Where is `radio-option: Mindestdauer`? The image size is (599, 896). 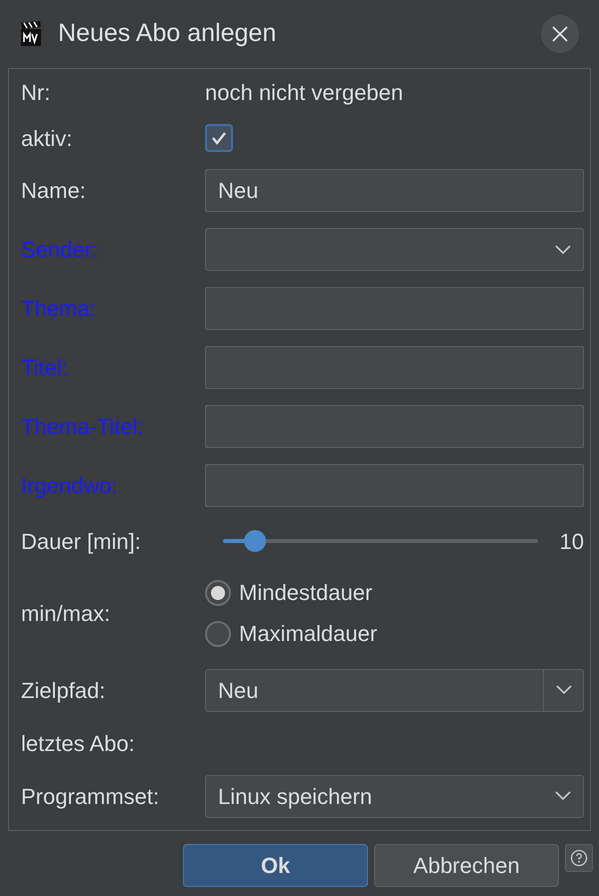
radio-option: Mindestdauer is located at coordinates (291, 592).